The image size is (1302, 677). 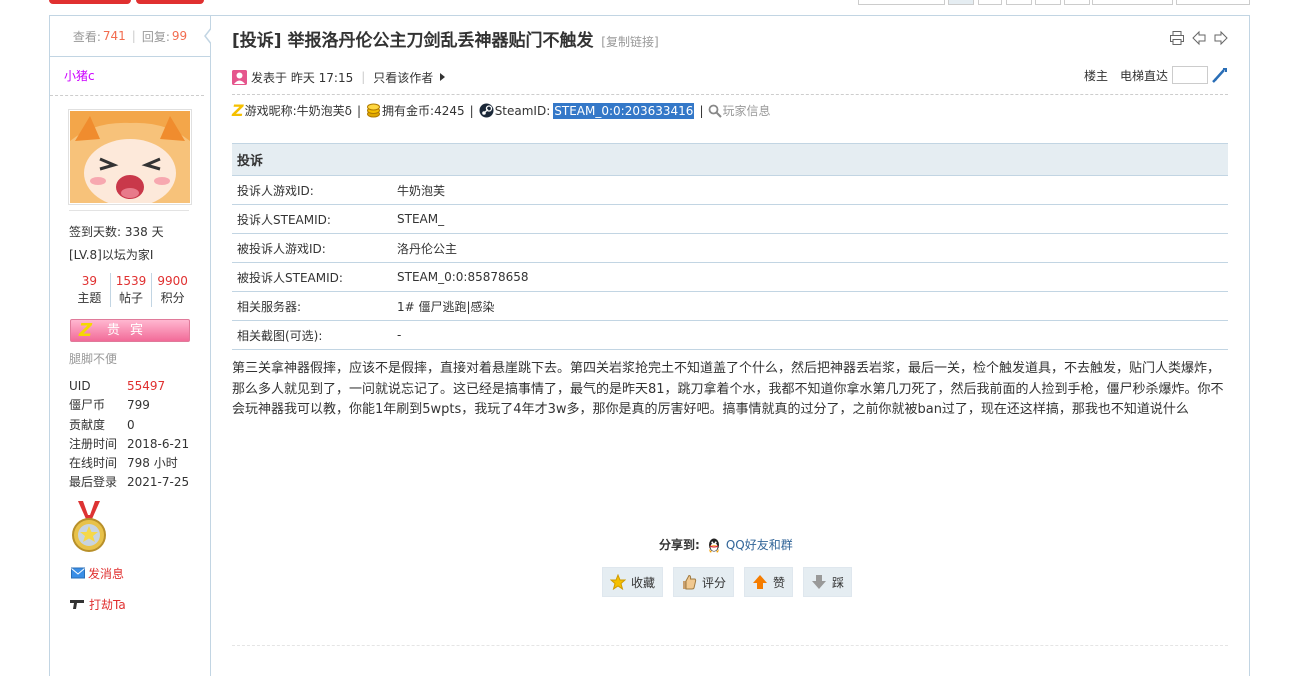 What do you see at coordinates (170, 2) in the screenshot?
I see `reply-button` at bounding box center [170, 2].